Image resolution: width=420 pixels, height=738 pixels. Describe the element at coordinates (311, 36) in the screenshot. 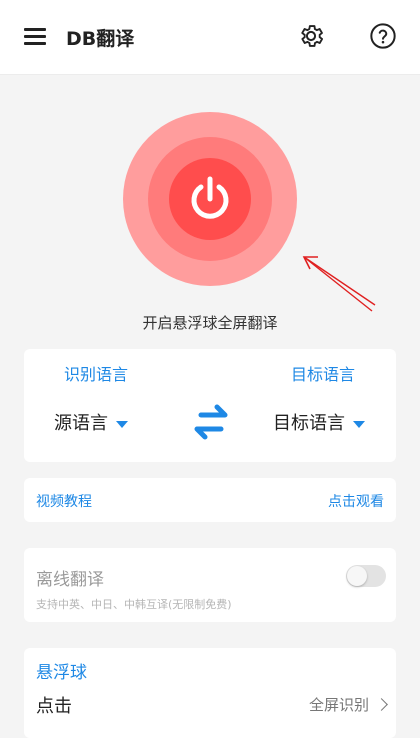

I see `gear-icon` at that location.